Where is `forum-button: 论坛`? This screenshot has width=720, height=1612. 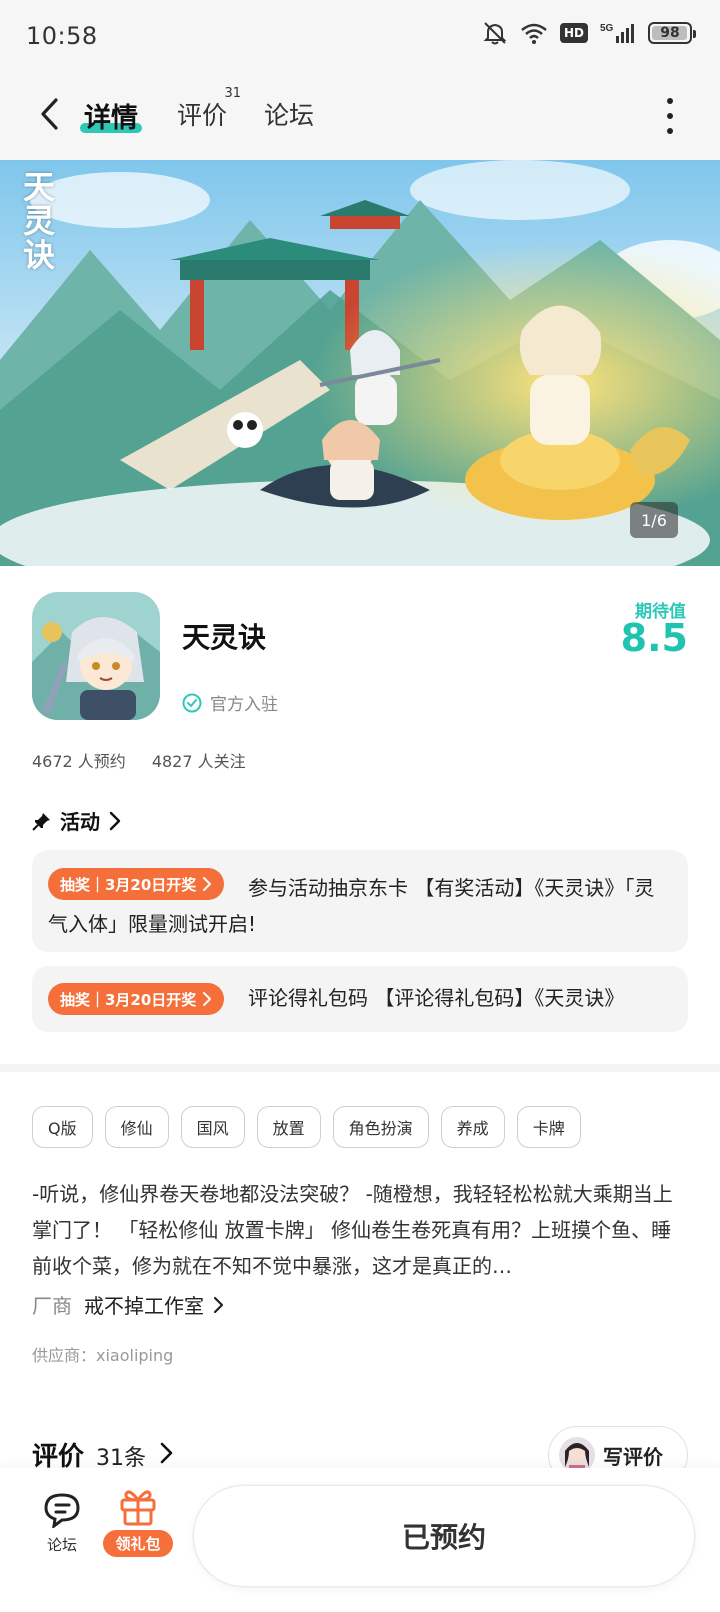
forum-button: 论坛 is located at coordinates (62, 1523).